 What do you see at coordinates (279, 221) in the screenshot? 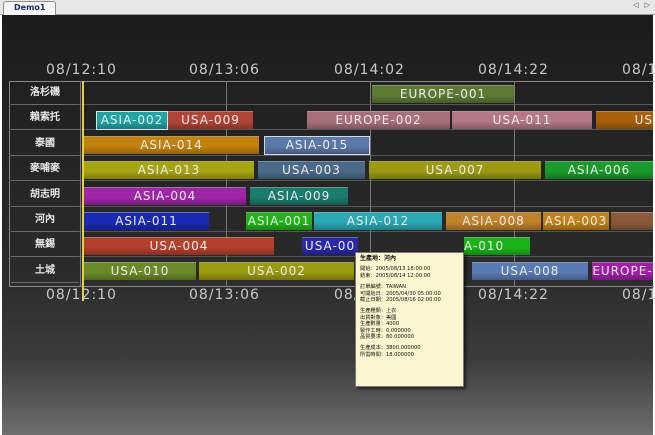
I see `task-bar: ASIA-001` at bounding box center [279, 221].